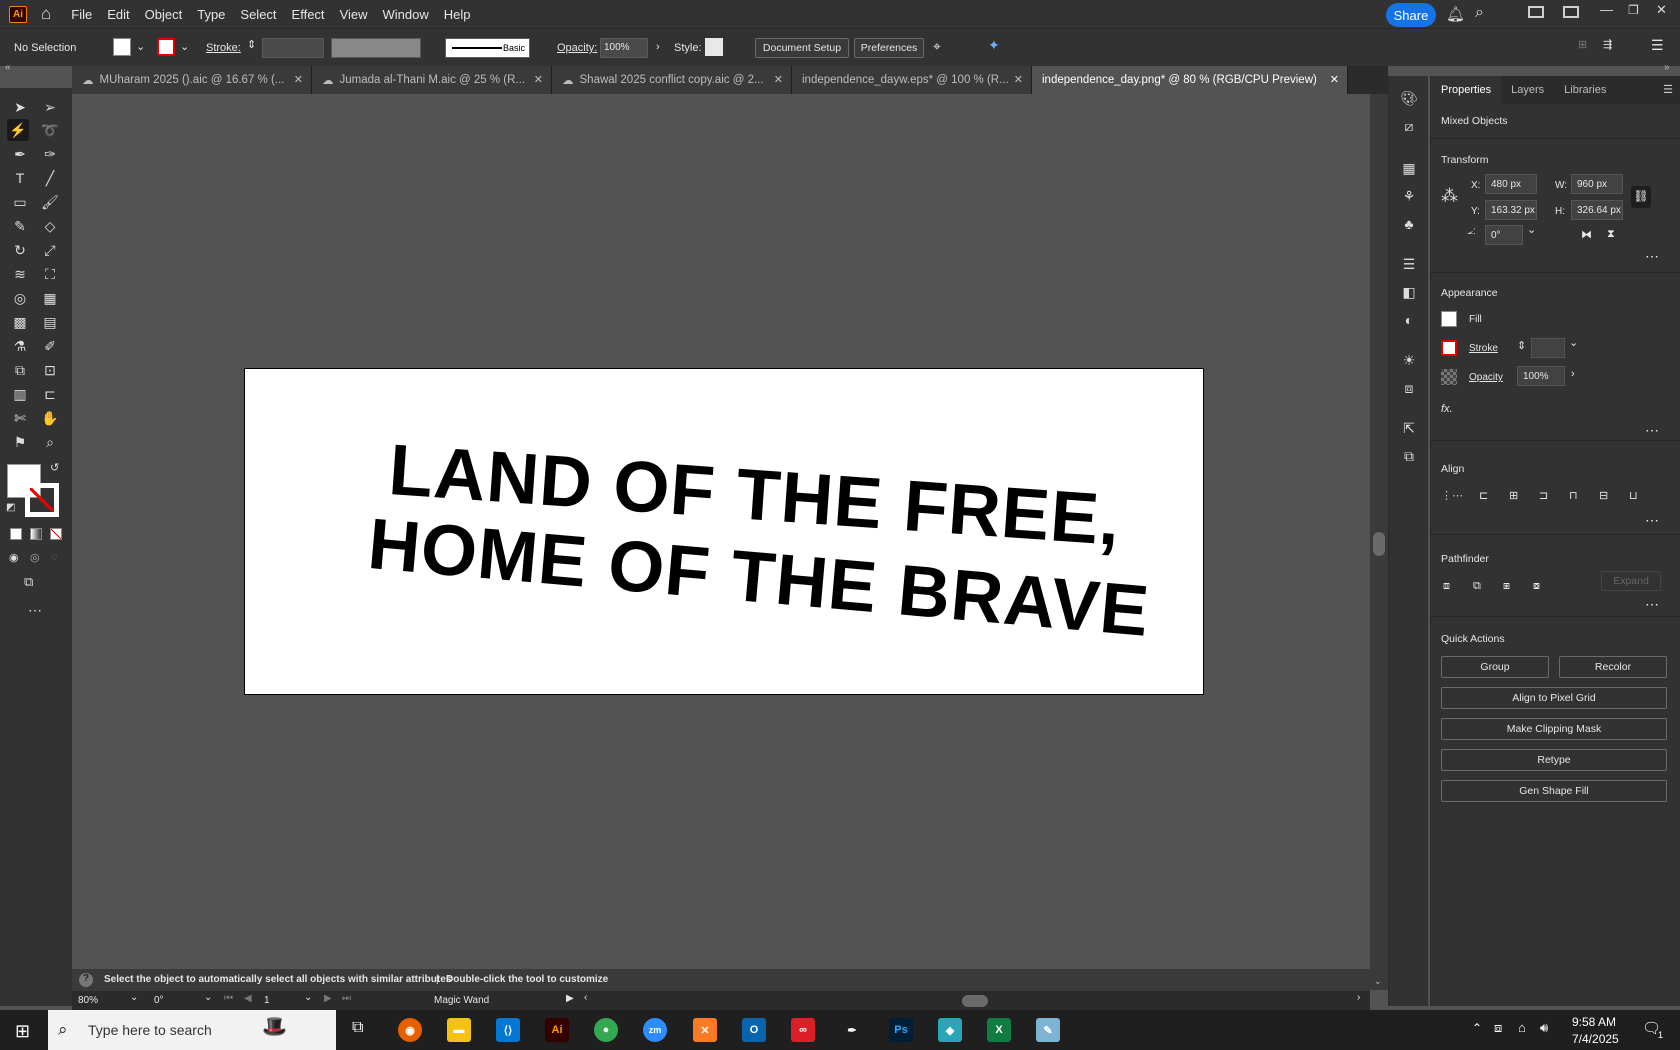  What do you see at coordinates (20, 274) in the screenshot?
I see `width-tool-icon: ≋` at bounding box center [20, 274].